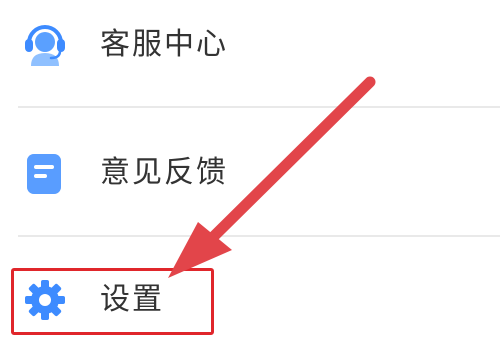 Image resolution: width=500 pixels, height=346 pixels. I want to click on menu-item-label: 意见反馈, so click(164, 172).